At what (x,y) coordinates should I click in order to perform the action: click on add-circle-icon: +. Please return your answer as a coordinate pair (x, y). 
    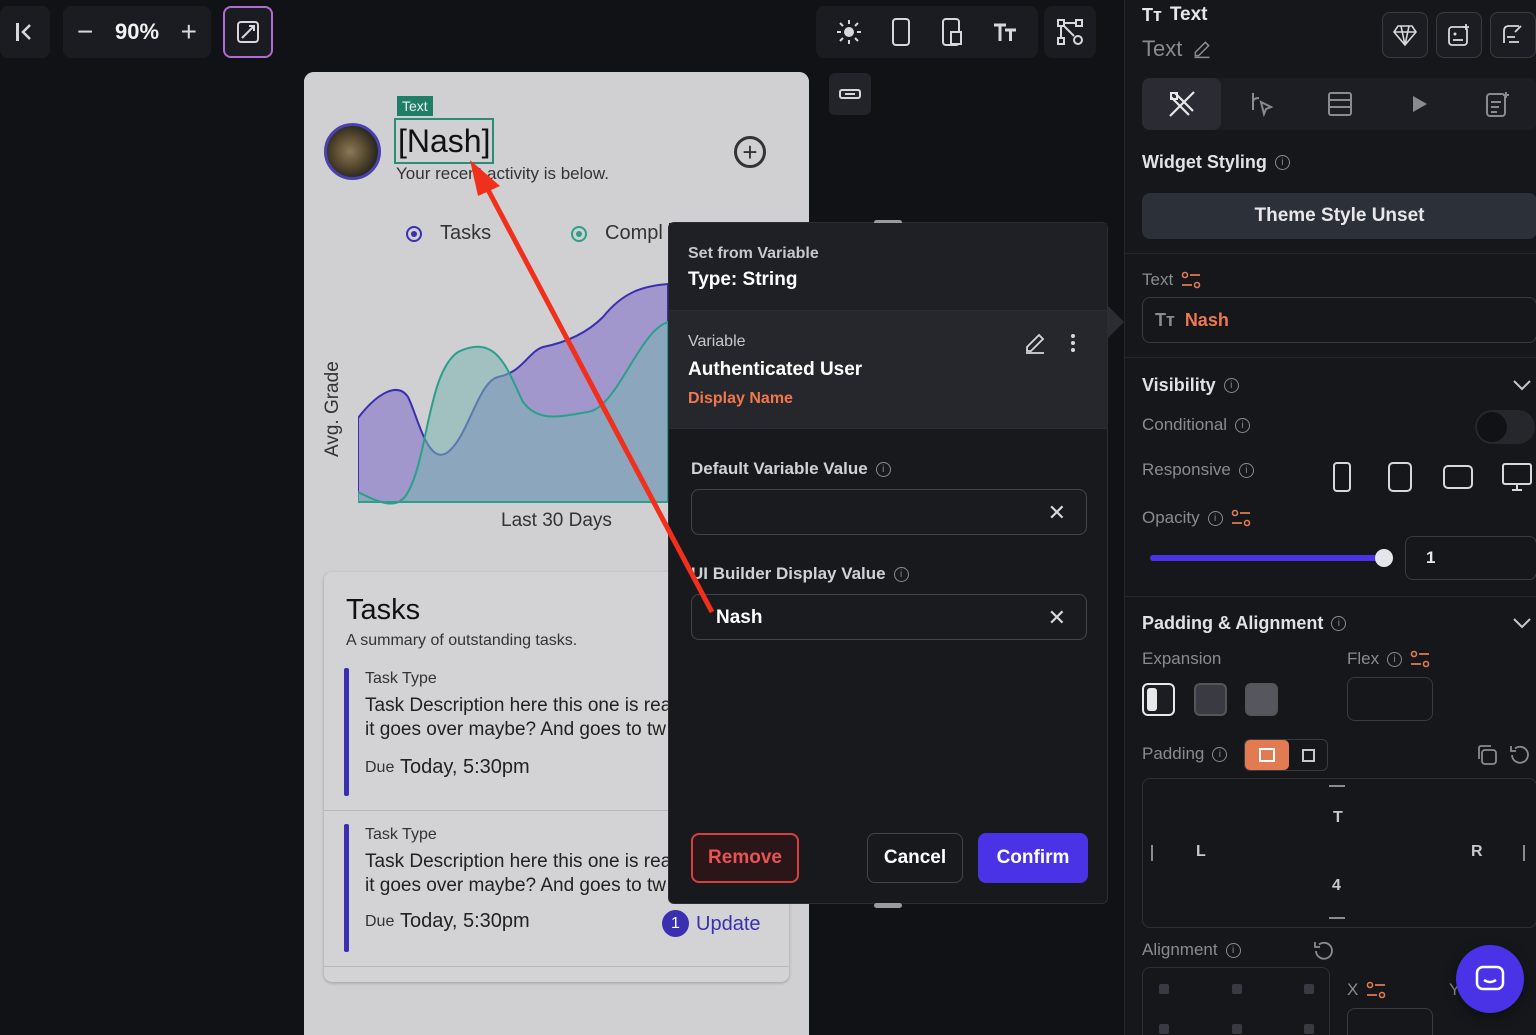
    Looking at the image, I should click on (750, 152).